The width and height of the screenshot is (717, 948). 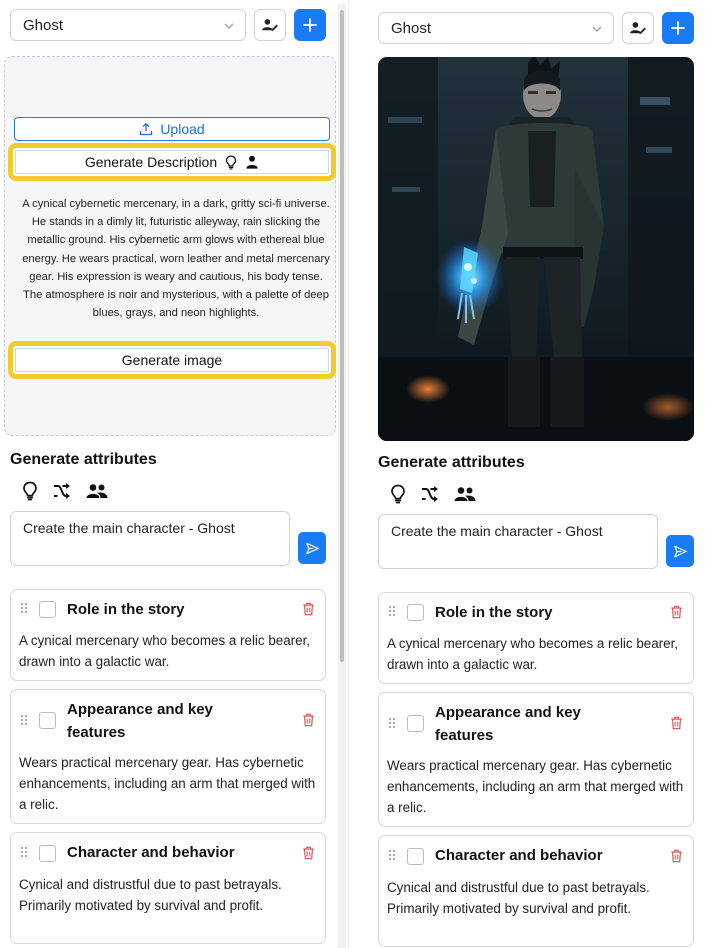 I want to click on scrollbar, so click(x=342, y=476).